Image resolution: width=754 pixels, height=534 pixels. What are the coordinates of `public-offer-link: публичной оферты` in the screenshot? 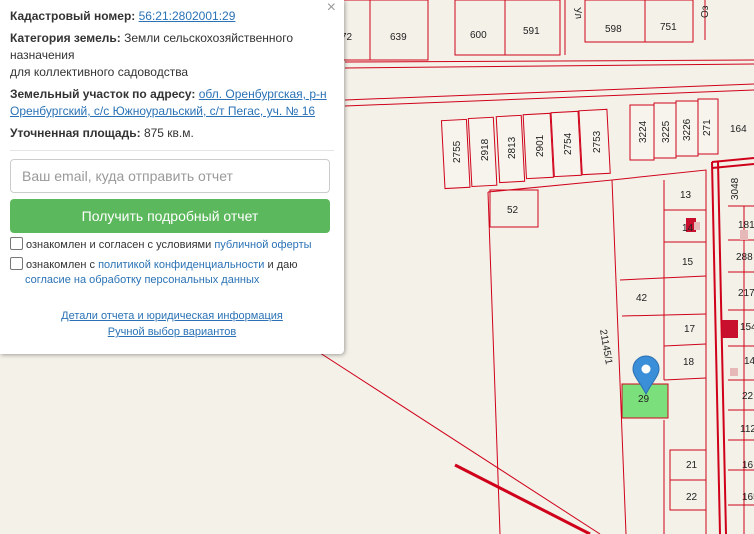 It's located at (262, 245).